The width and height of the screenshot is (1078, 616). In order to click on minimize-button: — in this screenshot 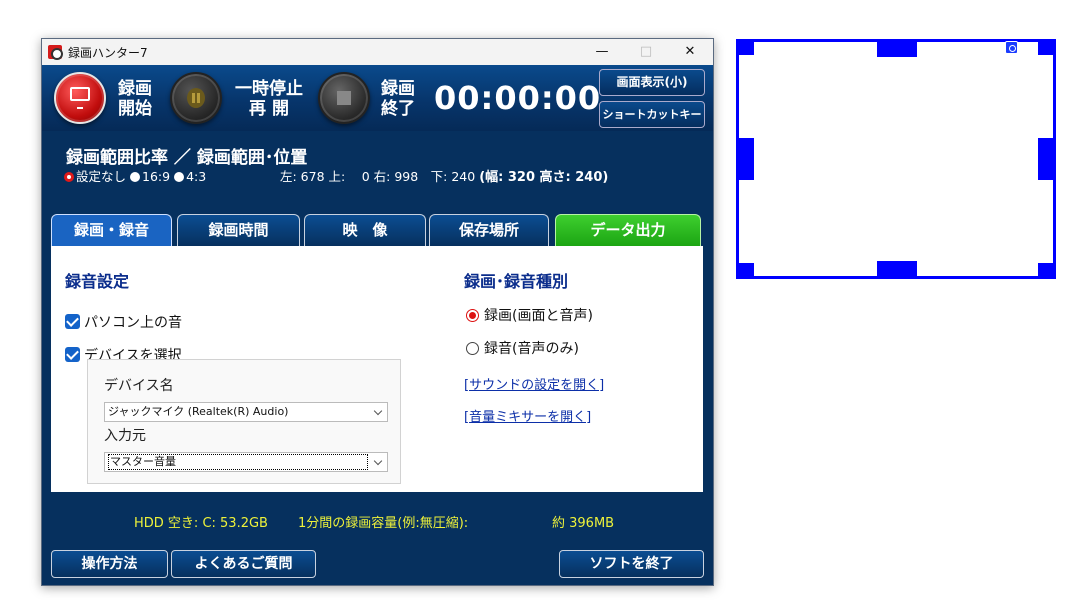, I will do `click(602, 52)`.